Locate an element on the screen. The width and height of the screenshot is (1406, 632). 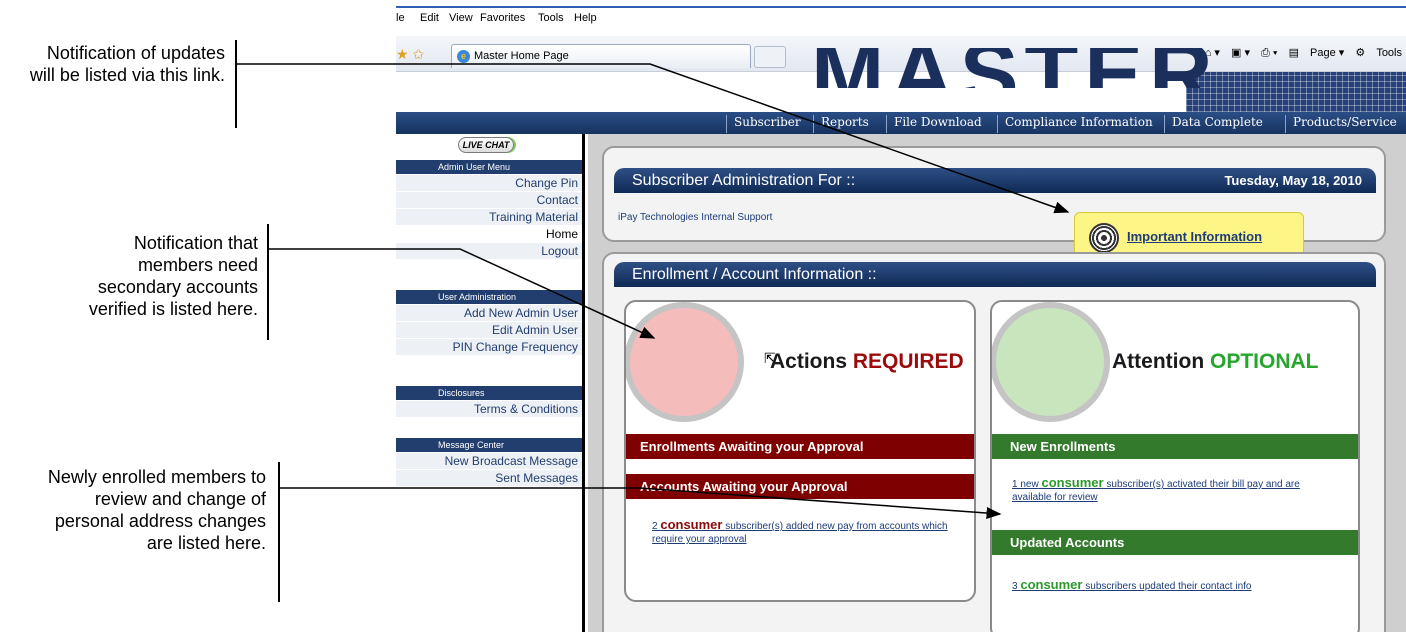
tab-master-home: e Master Home Page is located at coordinates (601, 56).